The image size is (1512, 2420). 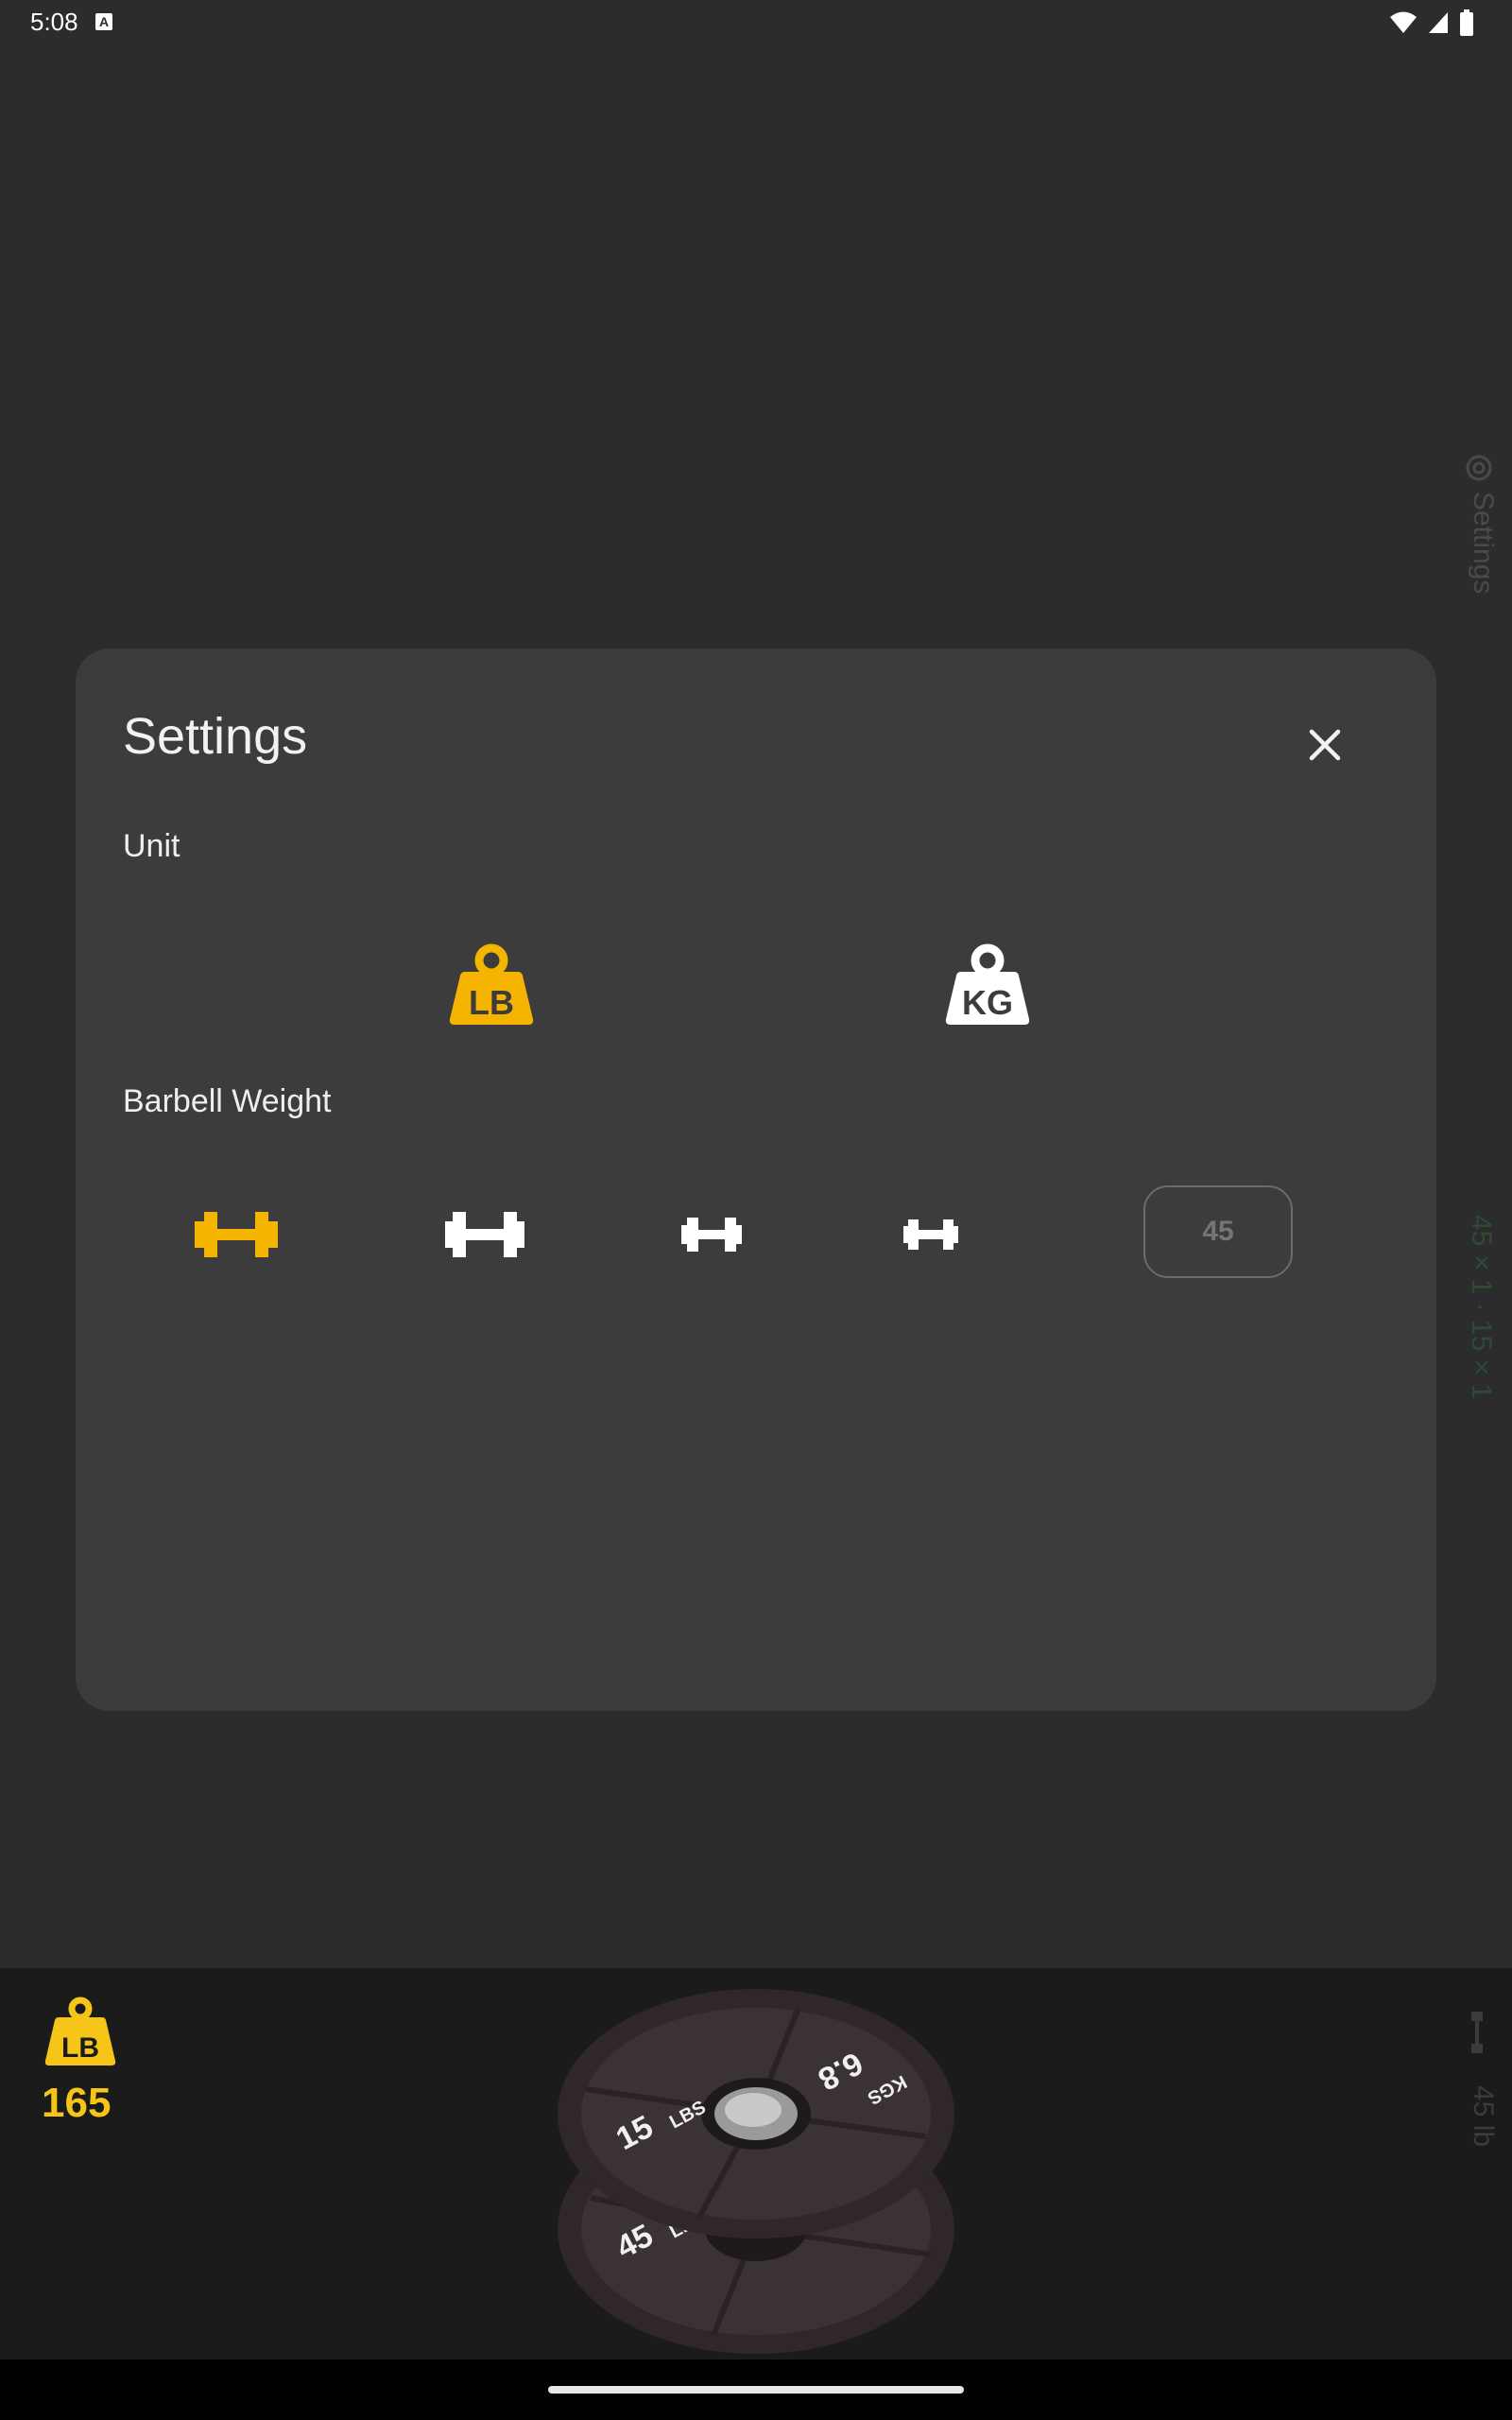 I want to click on battery-icon, so click(x=1466, y=22).